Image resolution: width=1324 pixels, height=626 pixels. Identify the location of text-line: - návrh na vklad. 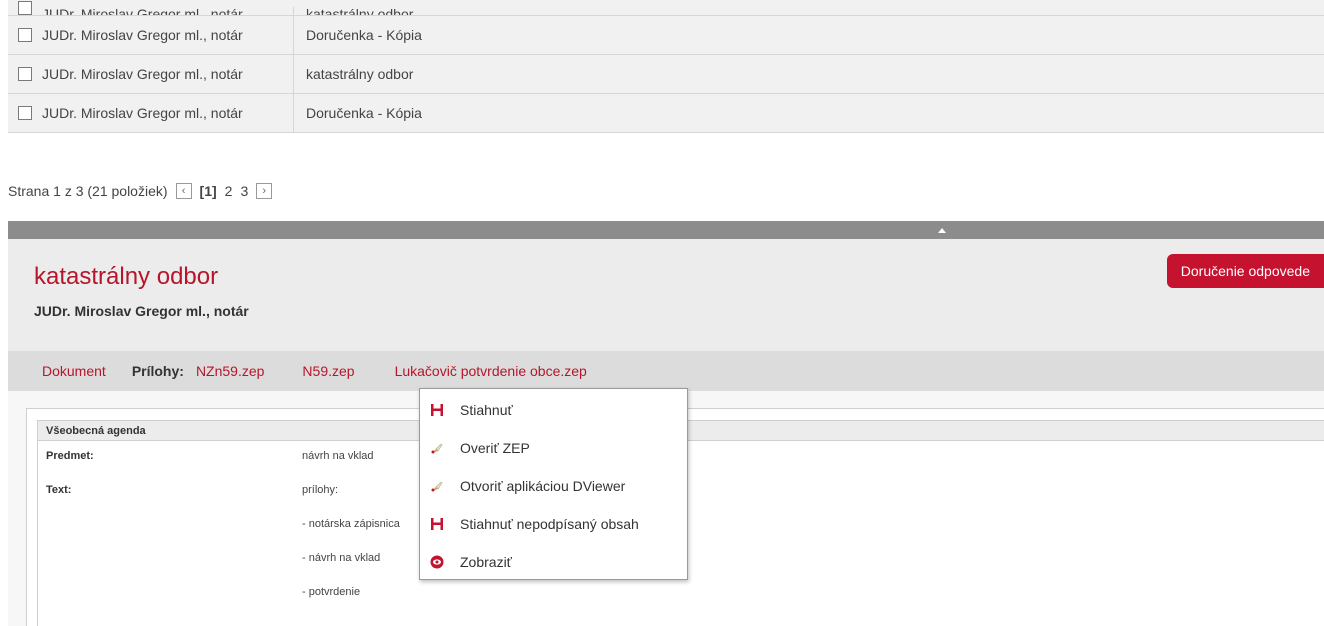
(341, 558).